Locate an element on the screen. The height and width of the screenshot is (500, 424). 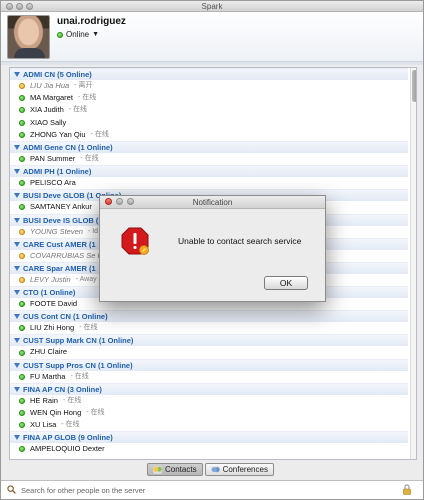
contact-name: XIA Judith is located at coordinates (47, 110).